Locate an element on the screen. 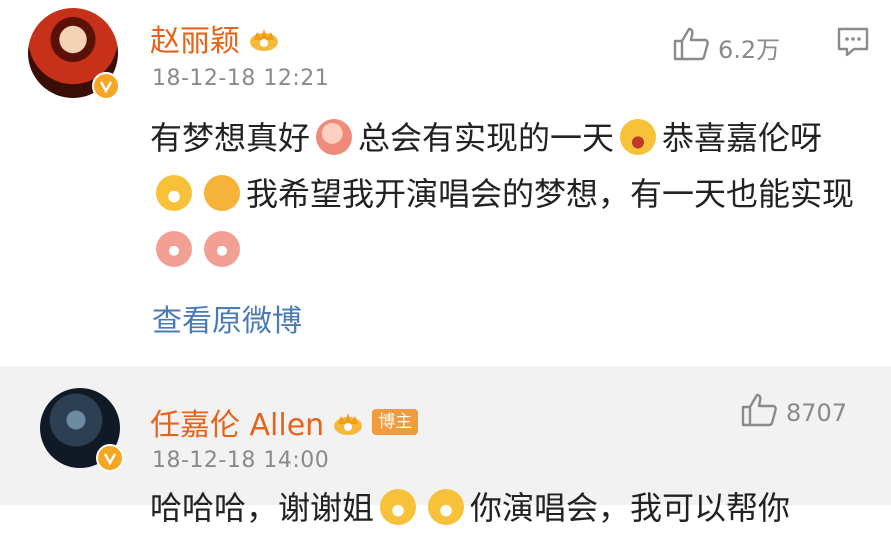  username: 赵丽颖 is located at coordinates (215, 38).